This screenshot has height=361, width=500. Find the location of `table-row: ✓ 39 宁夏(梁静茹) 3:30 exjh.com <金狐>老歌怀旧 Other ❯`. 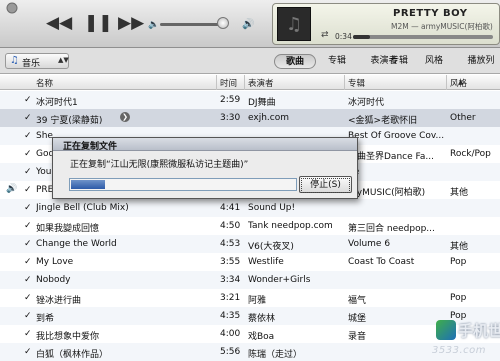

table-row: ✓ 39 宁夏(梁静茹) 3:30 exjh.com <金狐>老歌怀旧 Other ❯ is located at coordinates (250, 118).